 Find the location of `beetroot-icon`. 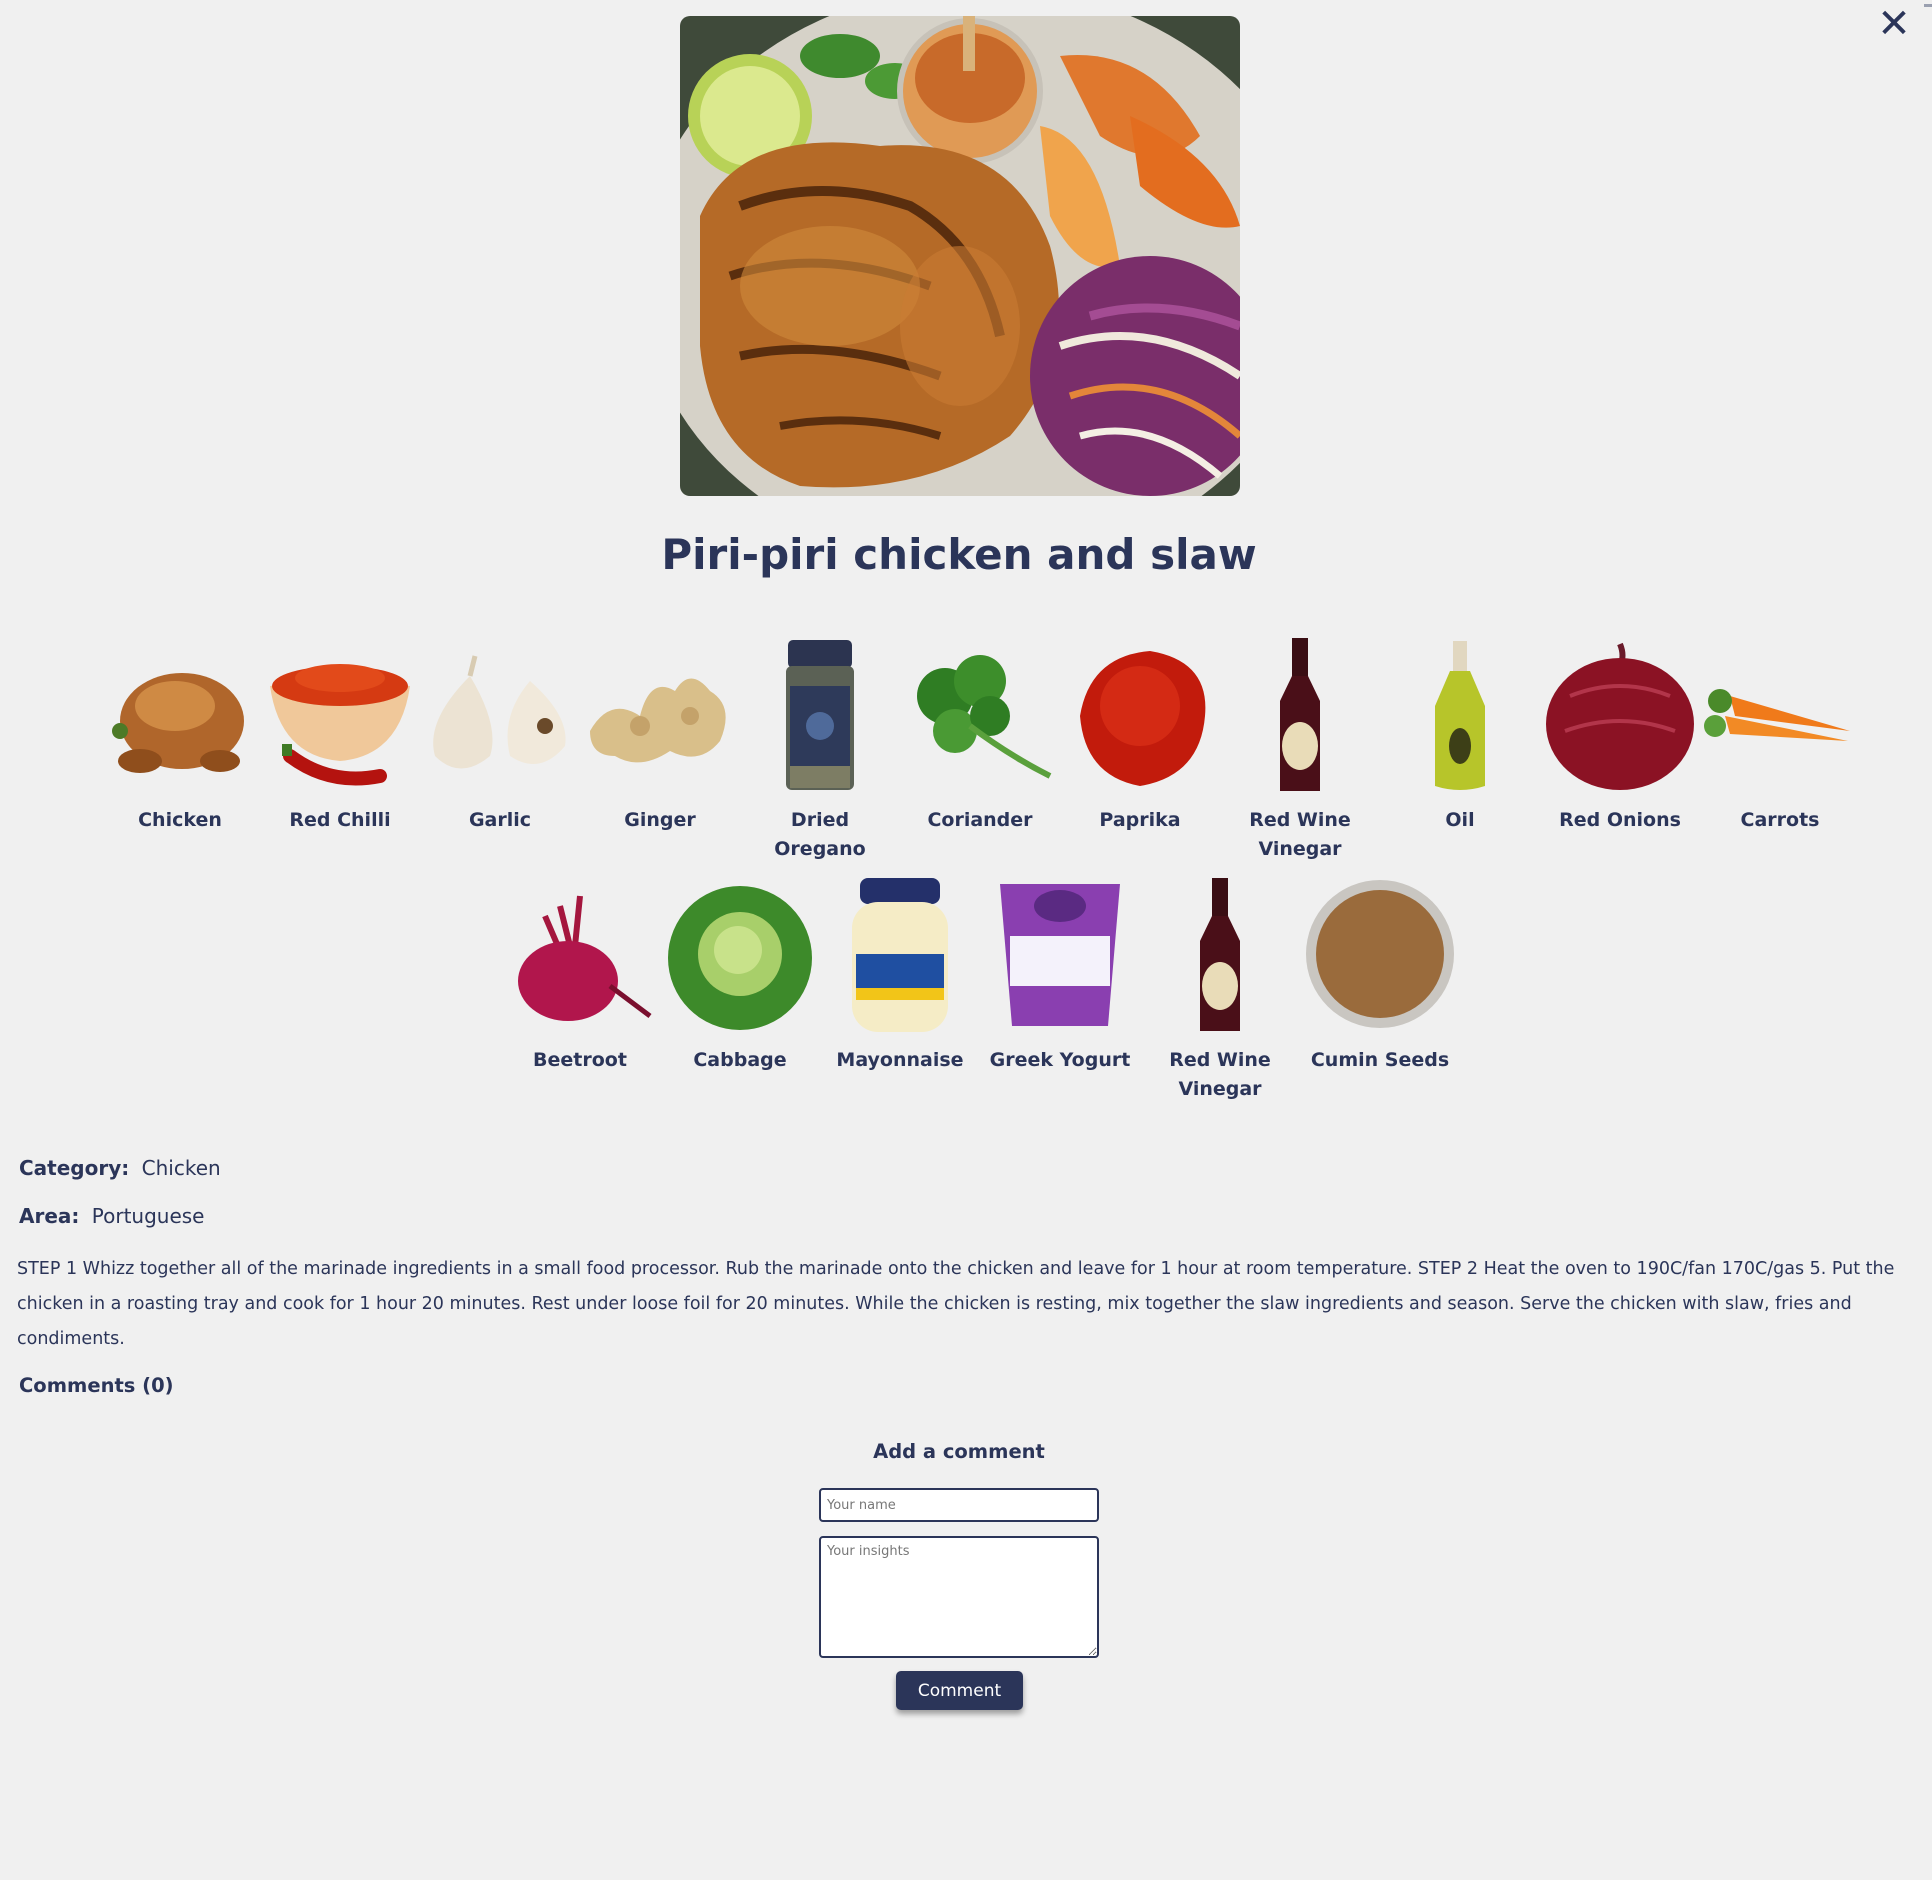

beetroot-icon is located at coordinates (585, 958).